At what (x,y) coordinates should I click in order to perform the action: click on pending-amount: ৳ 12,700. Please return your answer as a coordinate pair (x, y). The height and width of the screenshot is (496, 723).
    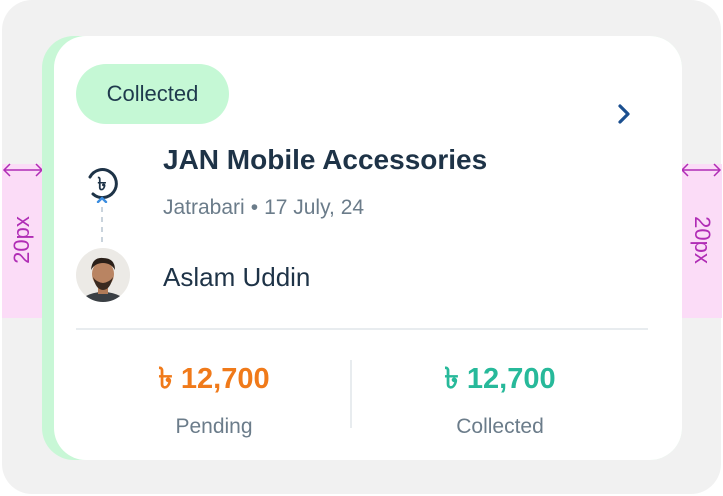
    Looking at the image, I should click on (214, 379).